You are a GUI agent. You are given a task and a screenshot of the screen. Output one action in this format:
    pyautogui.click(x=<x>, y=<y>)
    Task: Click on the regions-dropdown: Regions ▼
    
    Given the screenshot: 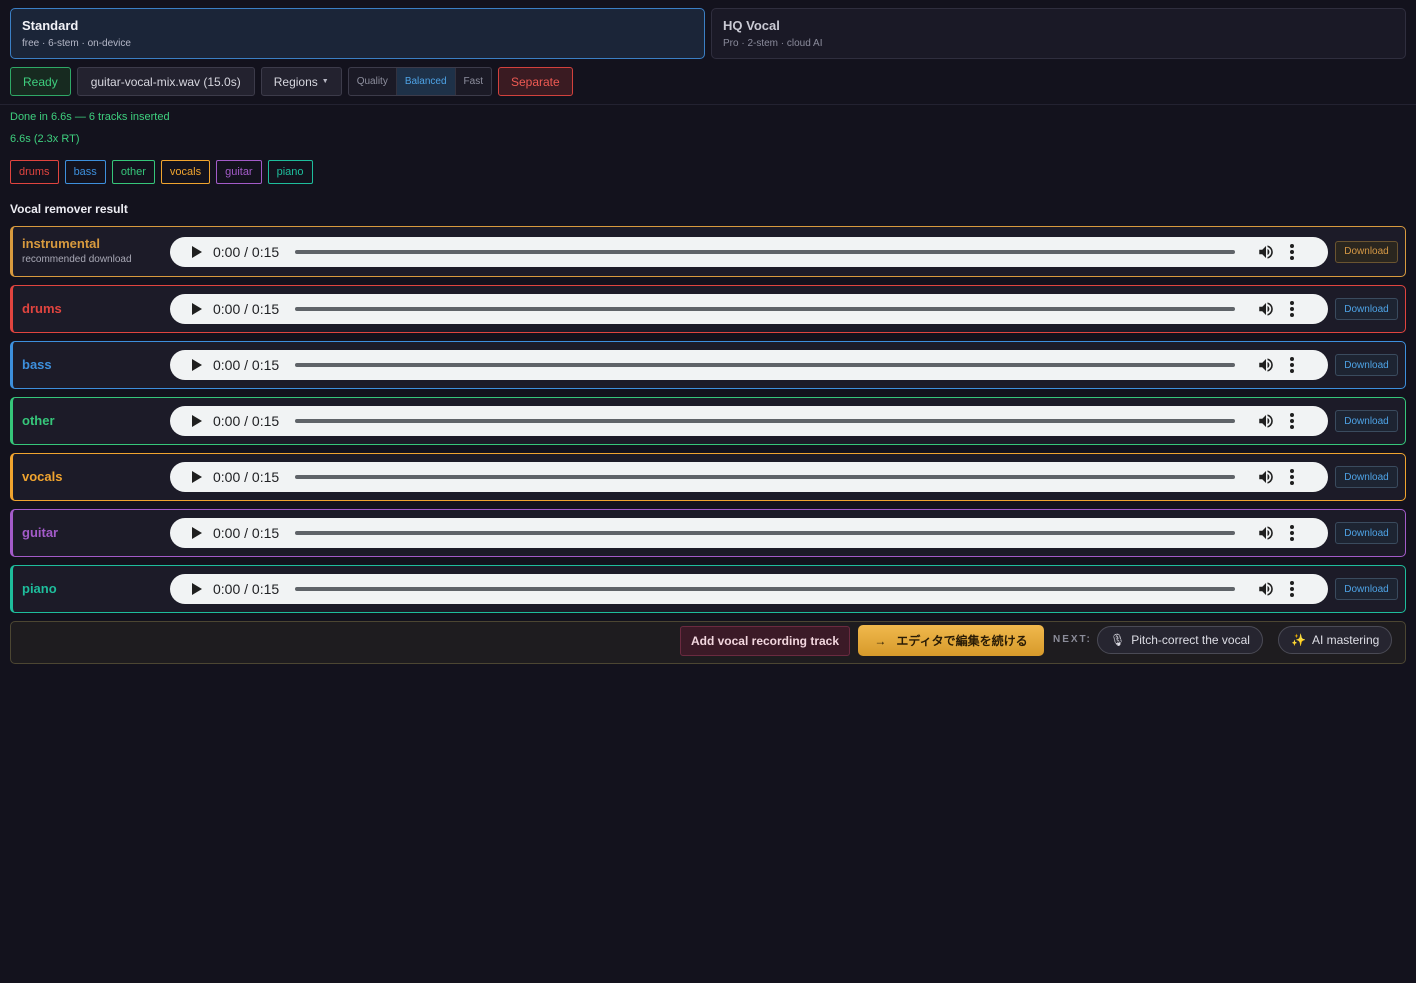 What is the action you would take?
    pyautogui.click(x=301, y=81)
    